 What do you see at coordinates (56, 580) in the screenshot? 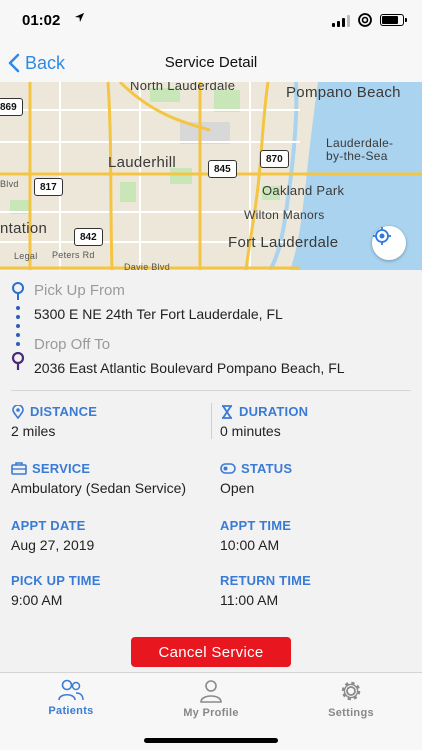
I see `pickup-time-label: PICK UP TIME` at bounding box center [56, 580].